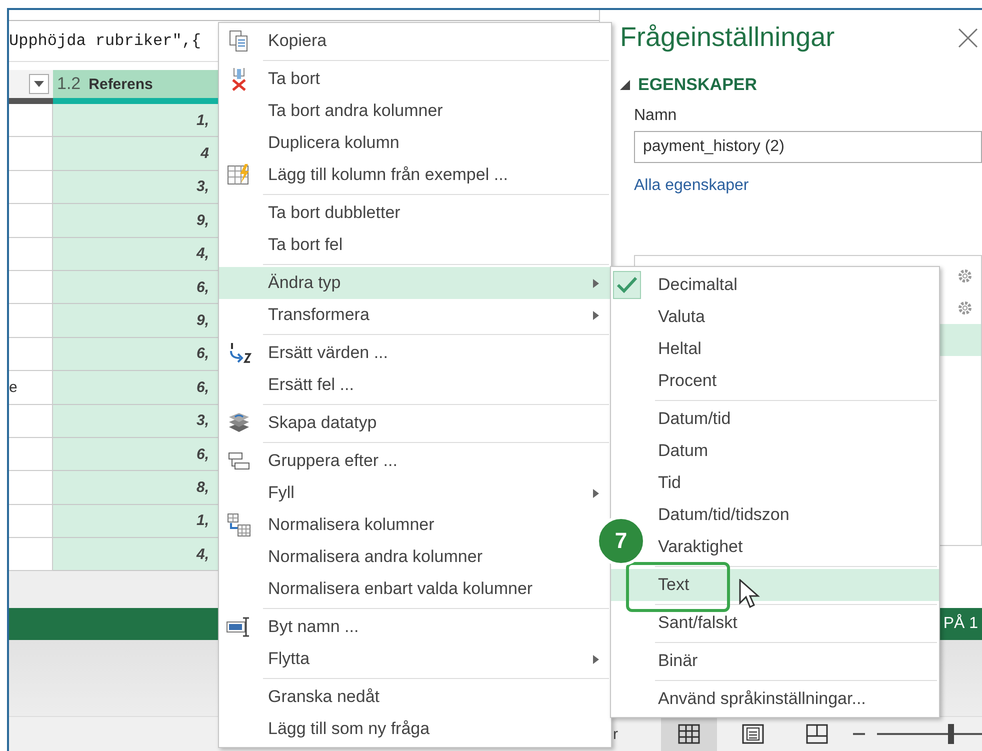  Describe the element at coordinates (698, 85) in the screenshot. I see `section-heading: EGENSKAPER` at that location.